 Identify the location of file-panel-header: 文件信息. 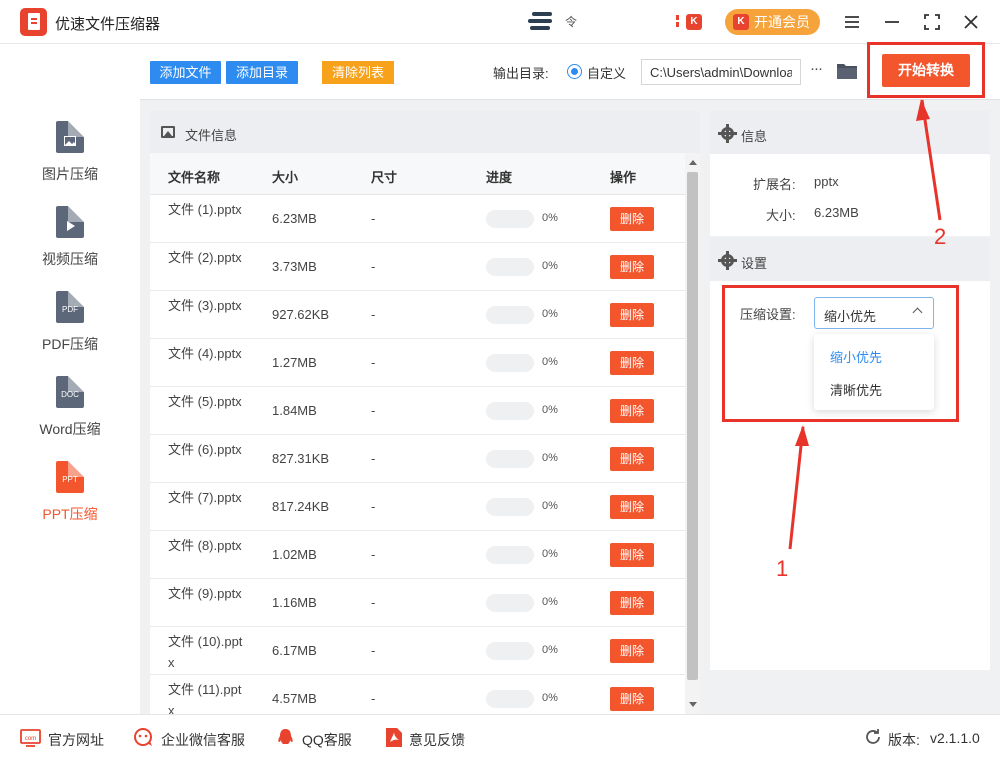
(425, 132).